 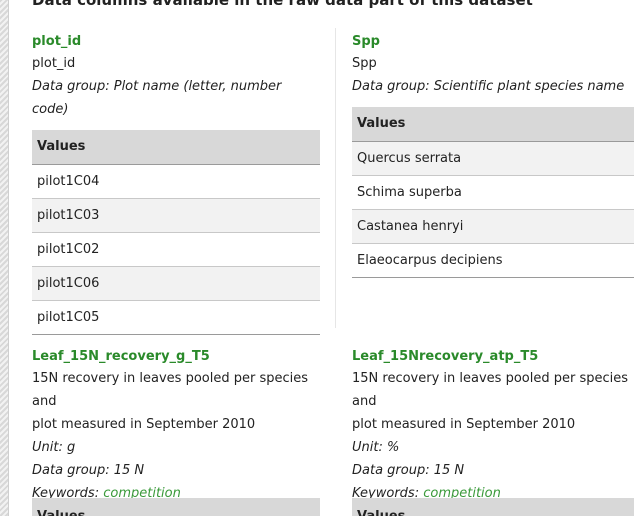 I want to click on column-divider, so click(x=335, y=178).